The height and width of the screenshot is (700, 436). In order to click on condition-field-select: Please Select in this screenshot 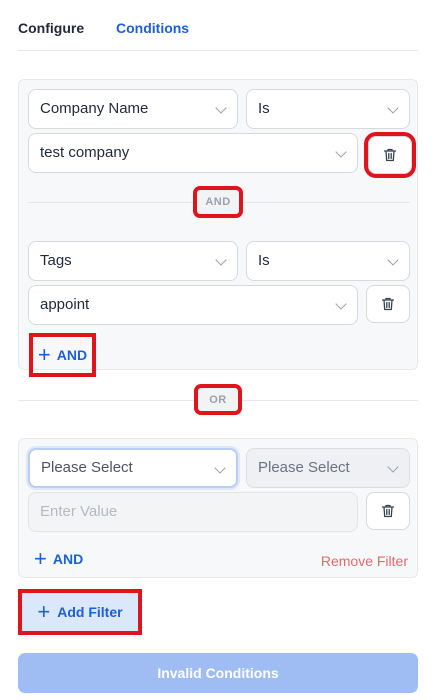, I will do `click(133, 468)`.